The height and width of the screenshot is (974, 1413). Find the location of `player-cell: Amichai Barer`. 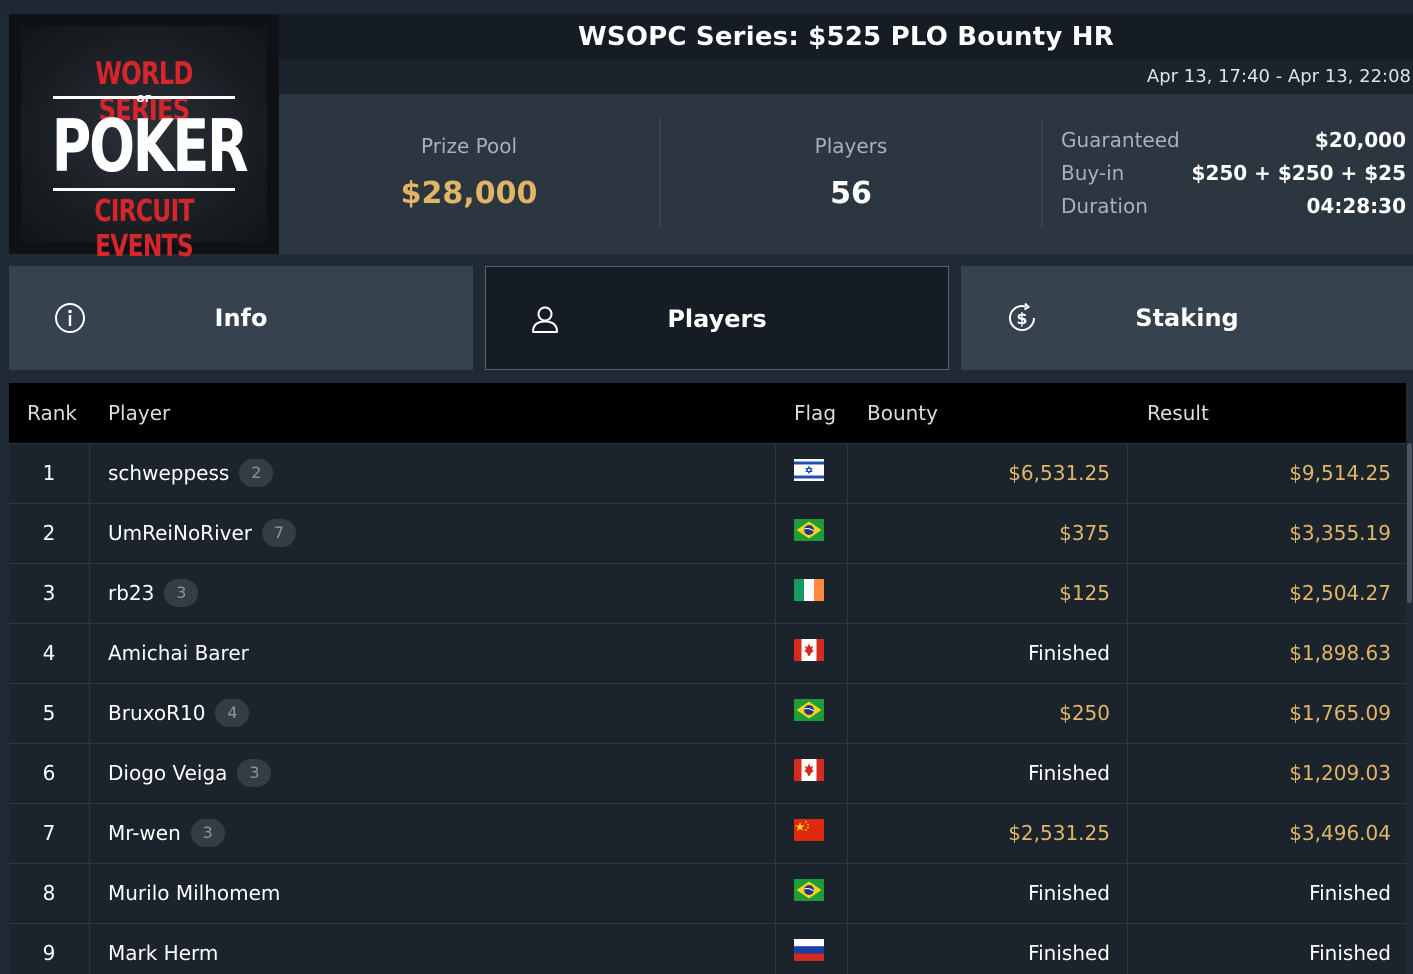

player-cell: Amichai Barer is located at coordinates (178, 653).